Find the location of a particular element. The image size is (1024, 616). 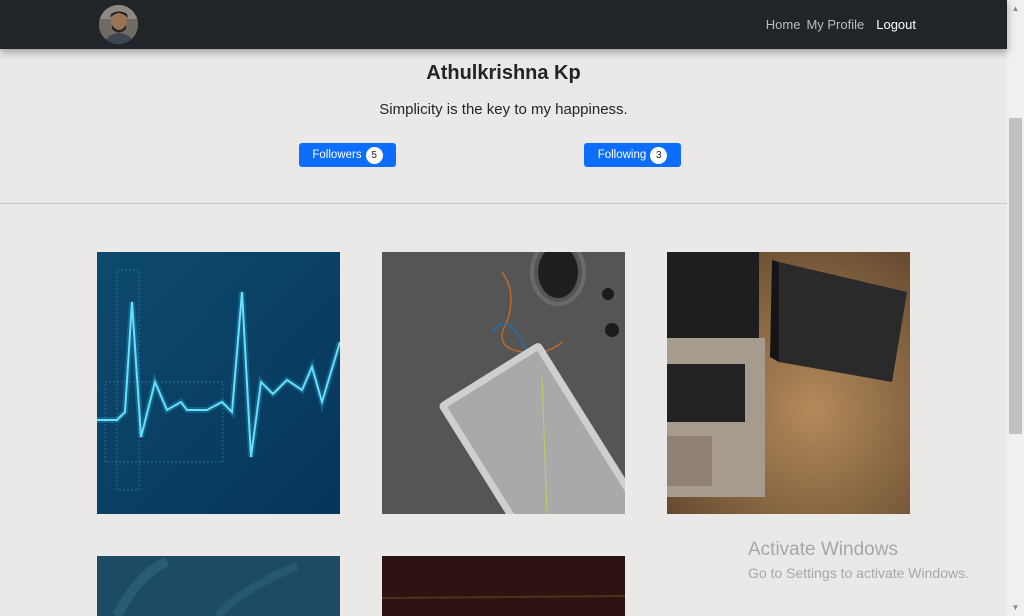

keyboard-desk-image is located at coordinates (503, 383).